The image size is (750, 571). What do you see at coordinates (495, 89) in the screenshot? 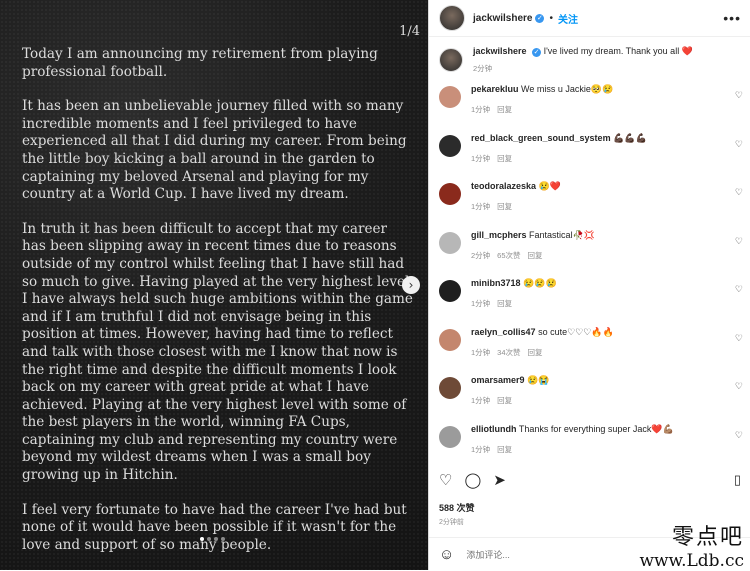
I see `comment-username: pekarekluu` at bounding box center [495, 89].